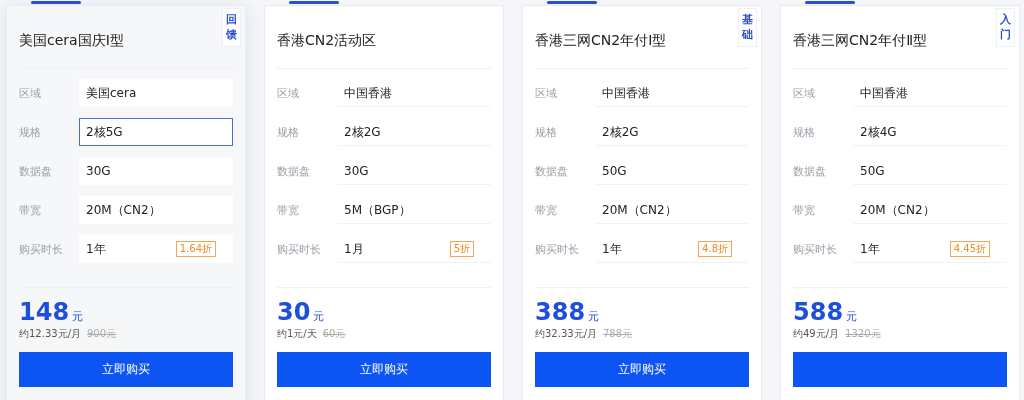 The width and height of the screenshot is (1024, 400). Describe the element at coordinates (930, 132) in the screenshot. I see `spec-field: 2核4G` at that location.